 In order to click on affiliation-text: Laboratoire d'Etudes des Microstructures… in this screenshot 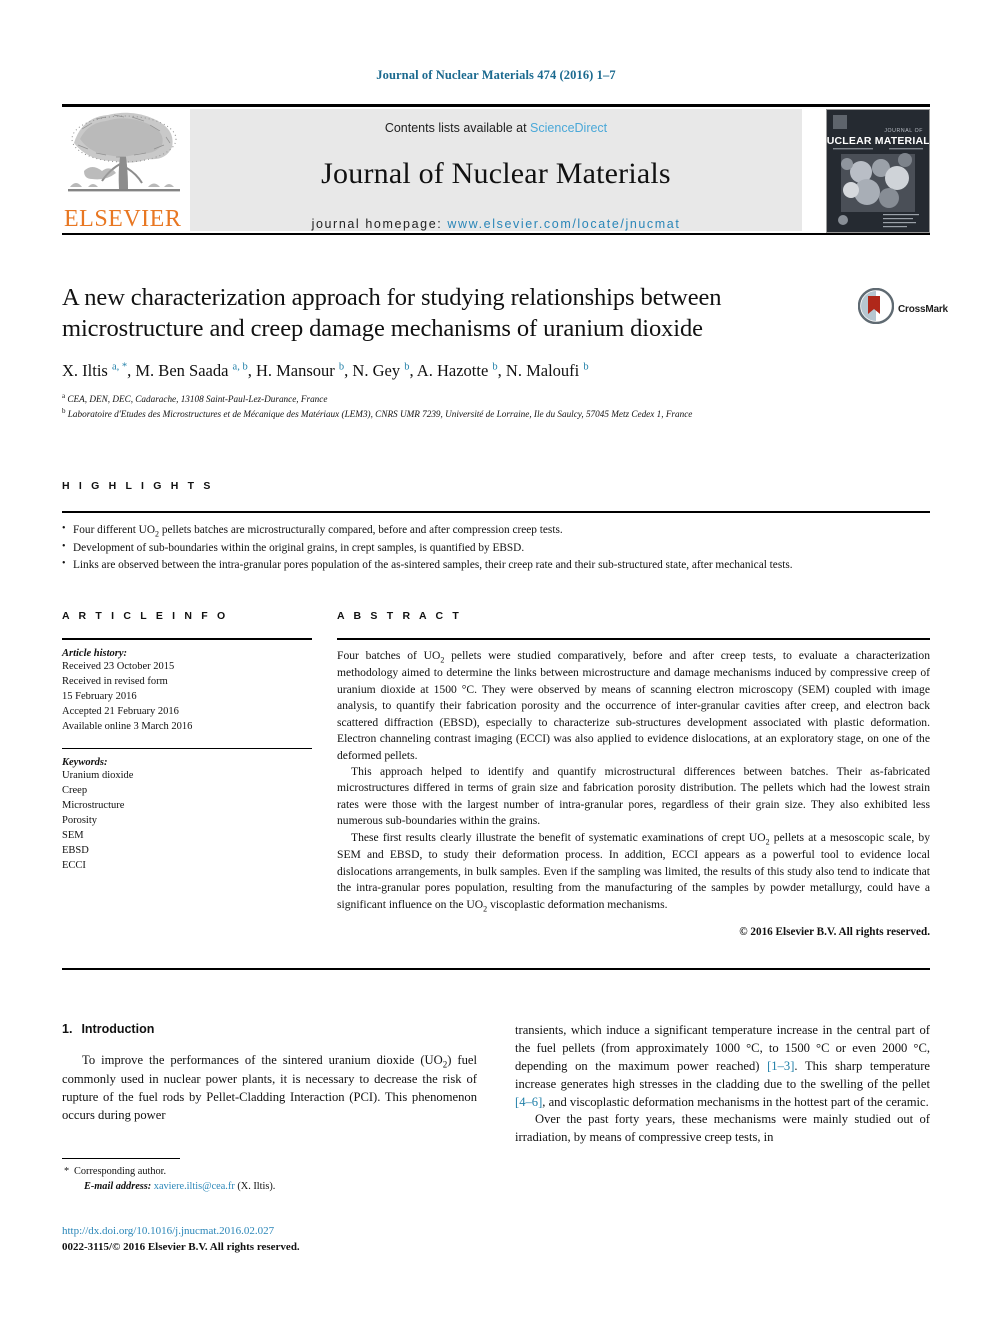, I will do `click(380, 414)`.